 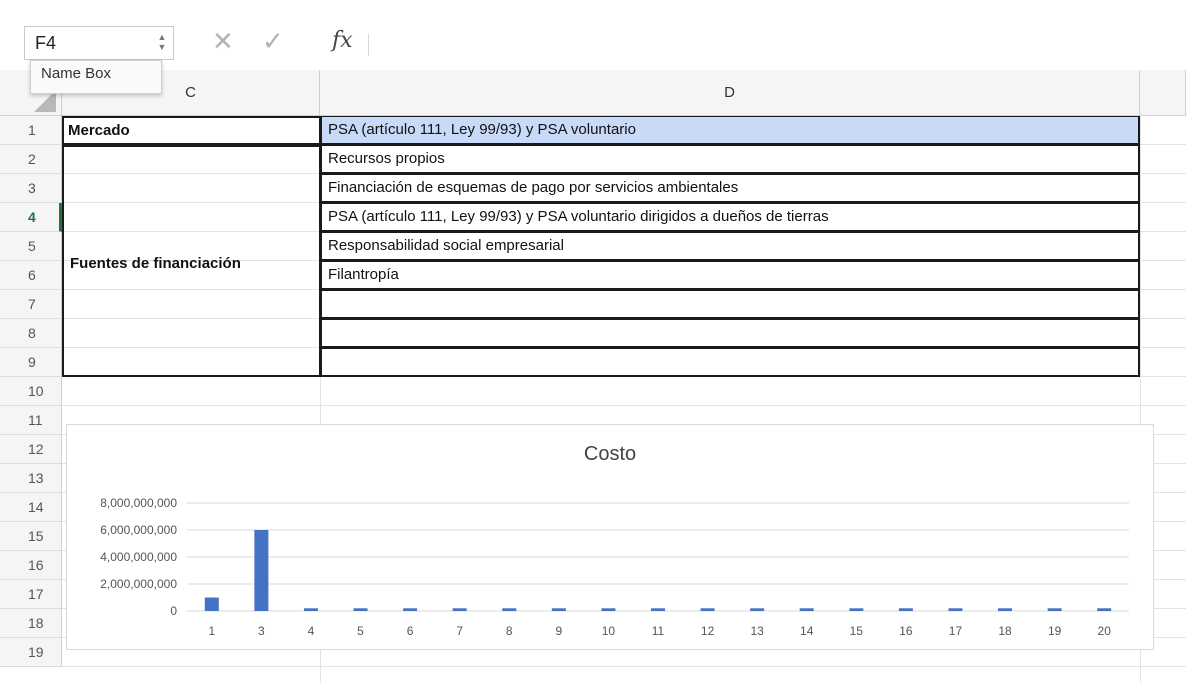 I want to click on y-tick-label: 0, so click(x=173, y=611).